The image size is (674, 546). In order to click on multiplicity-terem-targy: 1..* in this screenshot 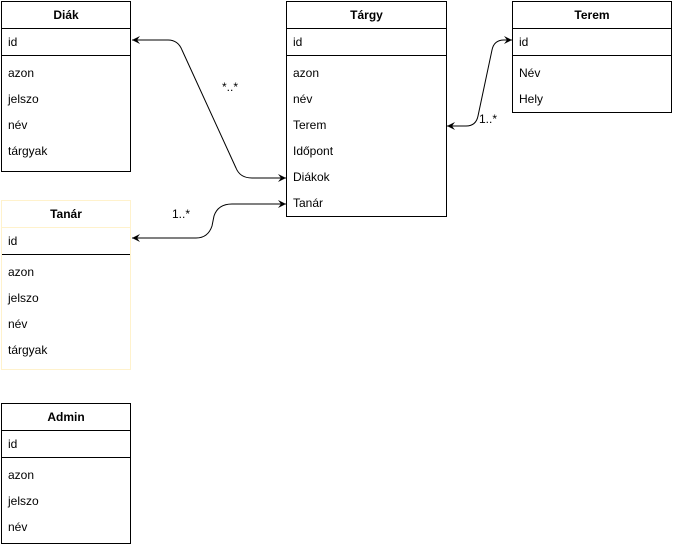, I will do `click(488, 119)`.